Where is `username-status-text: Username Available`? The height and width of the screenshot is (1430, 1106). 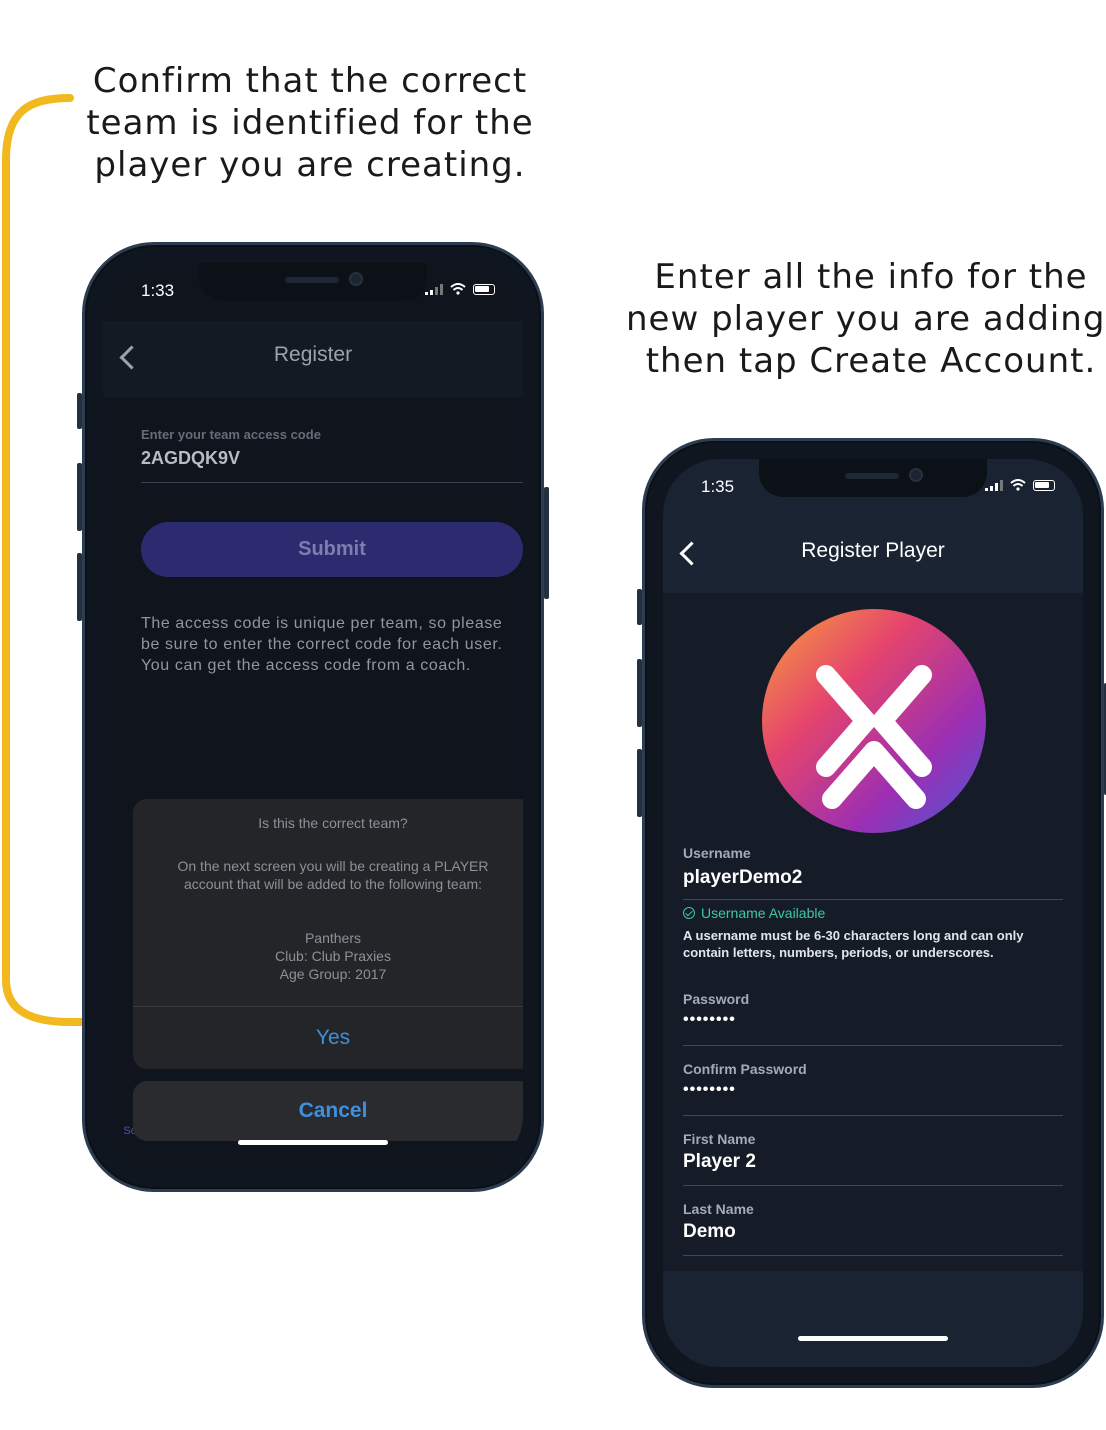 username-status-text: Username Available is located at coordinates (763, 913).